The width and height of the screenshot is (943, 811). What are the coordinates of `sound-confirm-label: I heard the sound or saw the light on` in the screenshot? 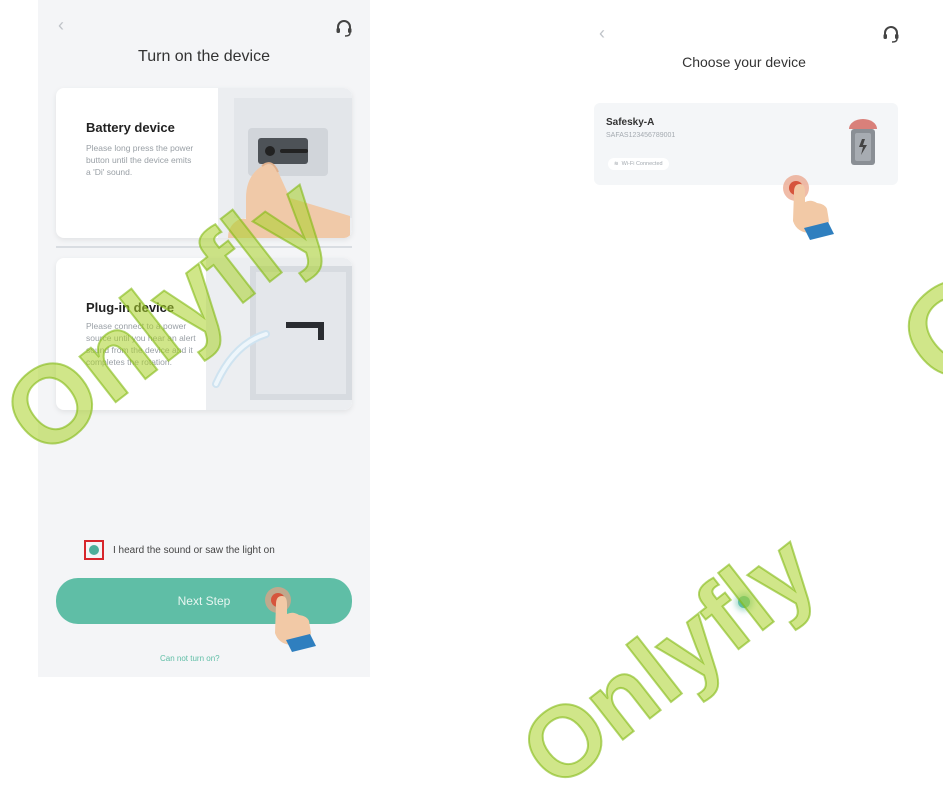 It's located at (194, 550).